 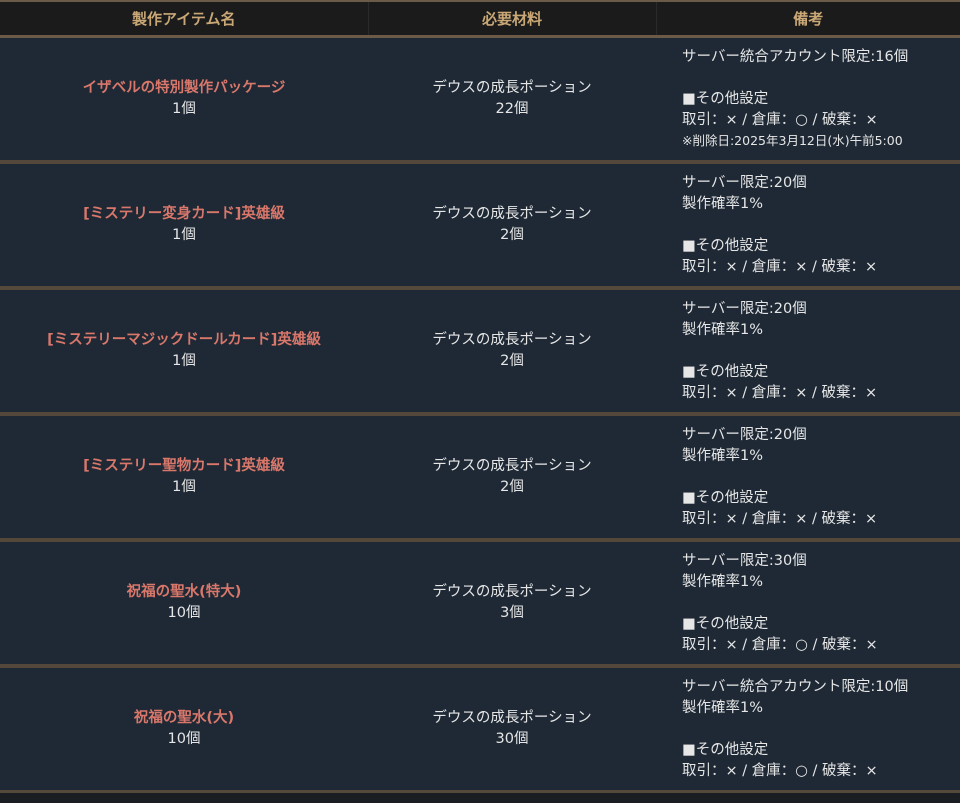 I want to click on item-name: イザベルの特別製作パッケージ, so click(x=184, y=88).